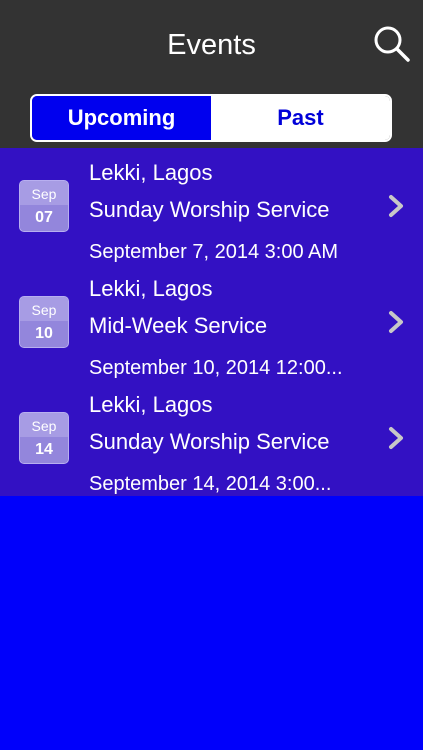  I want to click on search-icon, so click(392, 44).